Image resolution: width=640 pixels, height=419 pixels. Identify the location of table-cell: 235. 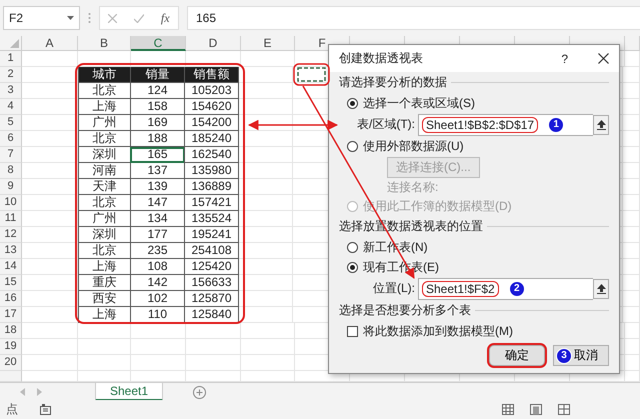
(157, 251).